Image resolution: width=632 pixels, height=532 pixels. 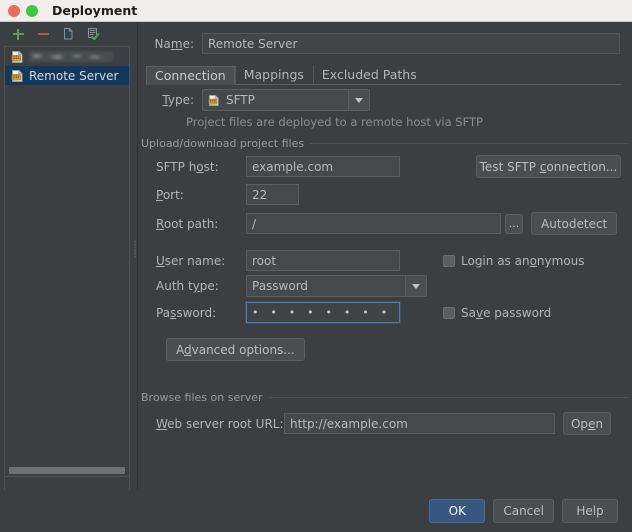 What do you see at coordinates (574, 223) in the screenshot?
I see `autodetect-button: Autodetect` at bounding box center [574, 223].